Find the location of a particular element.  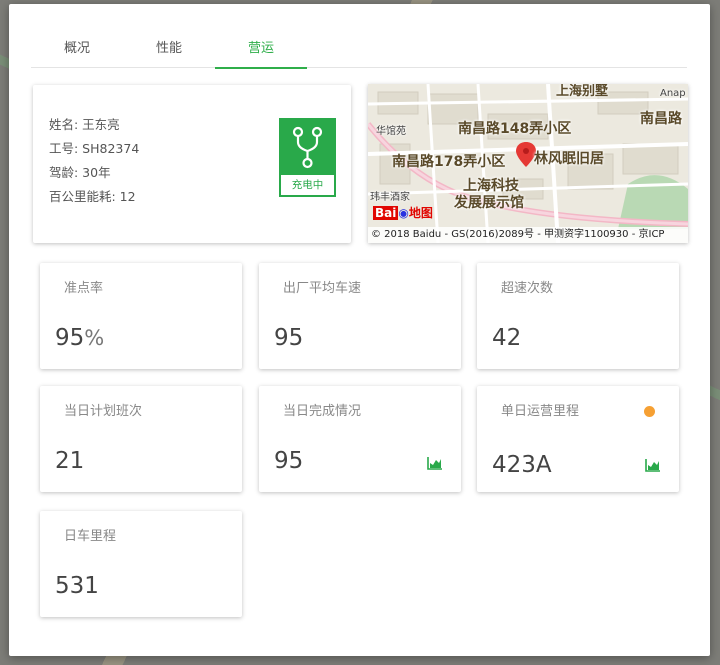

driver-years: 驾龄: 30年 is located at coordinates (80, 172).